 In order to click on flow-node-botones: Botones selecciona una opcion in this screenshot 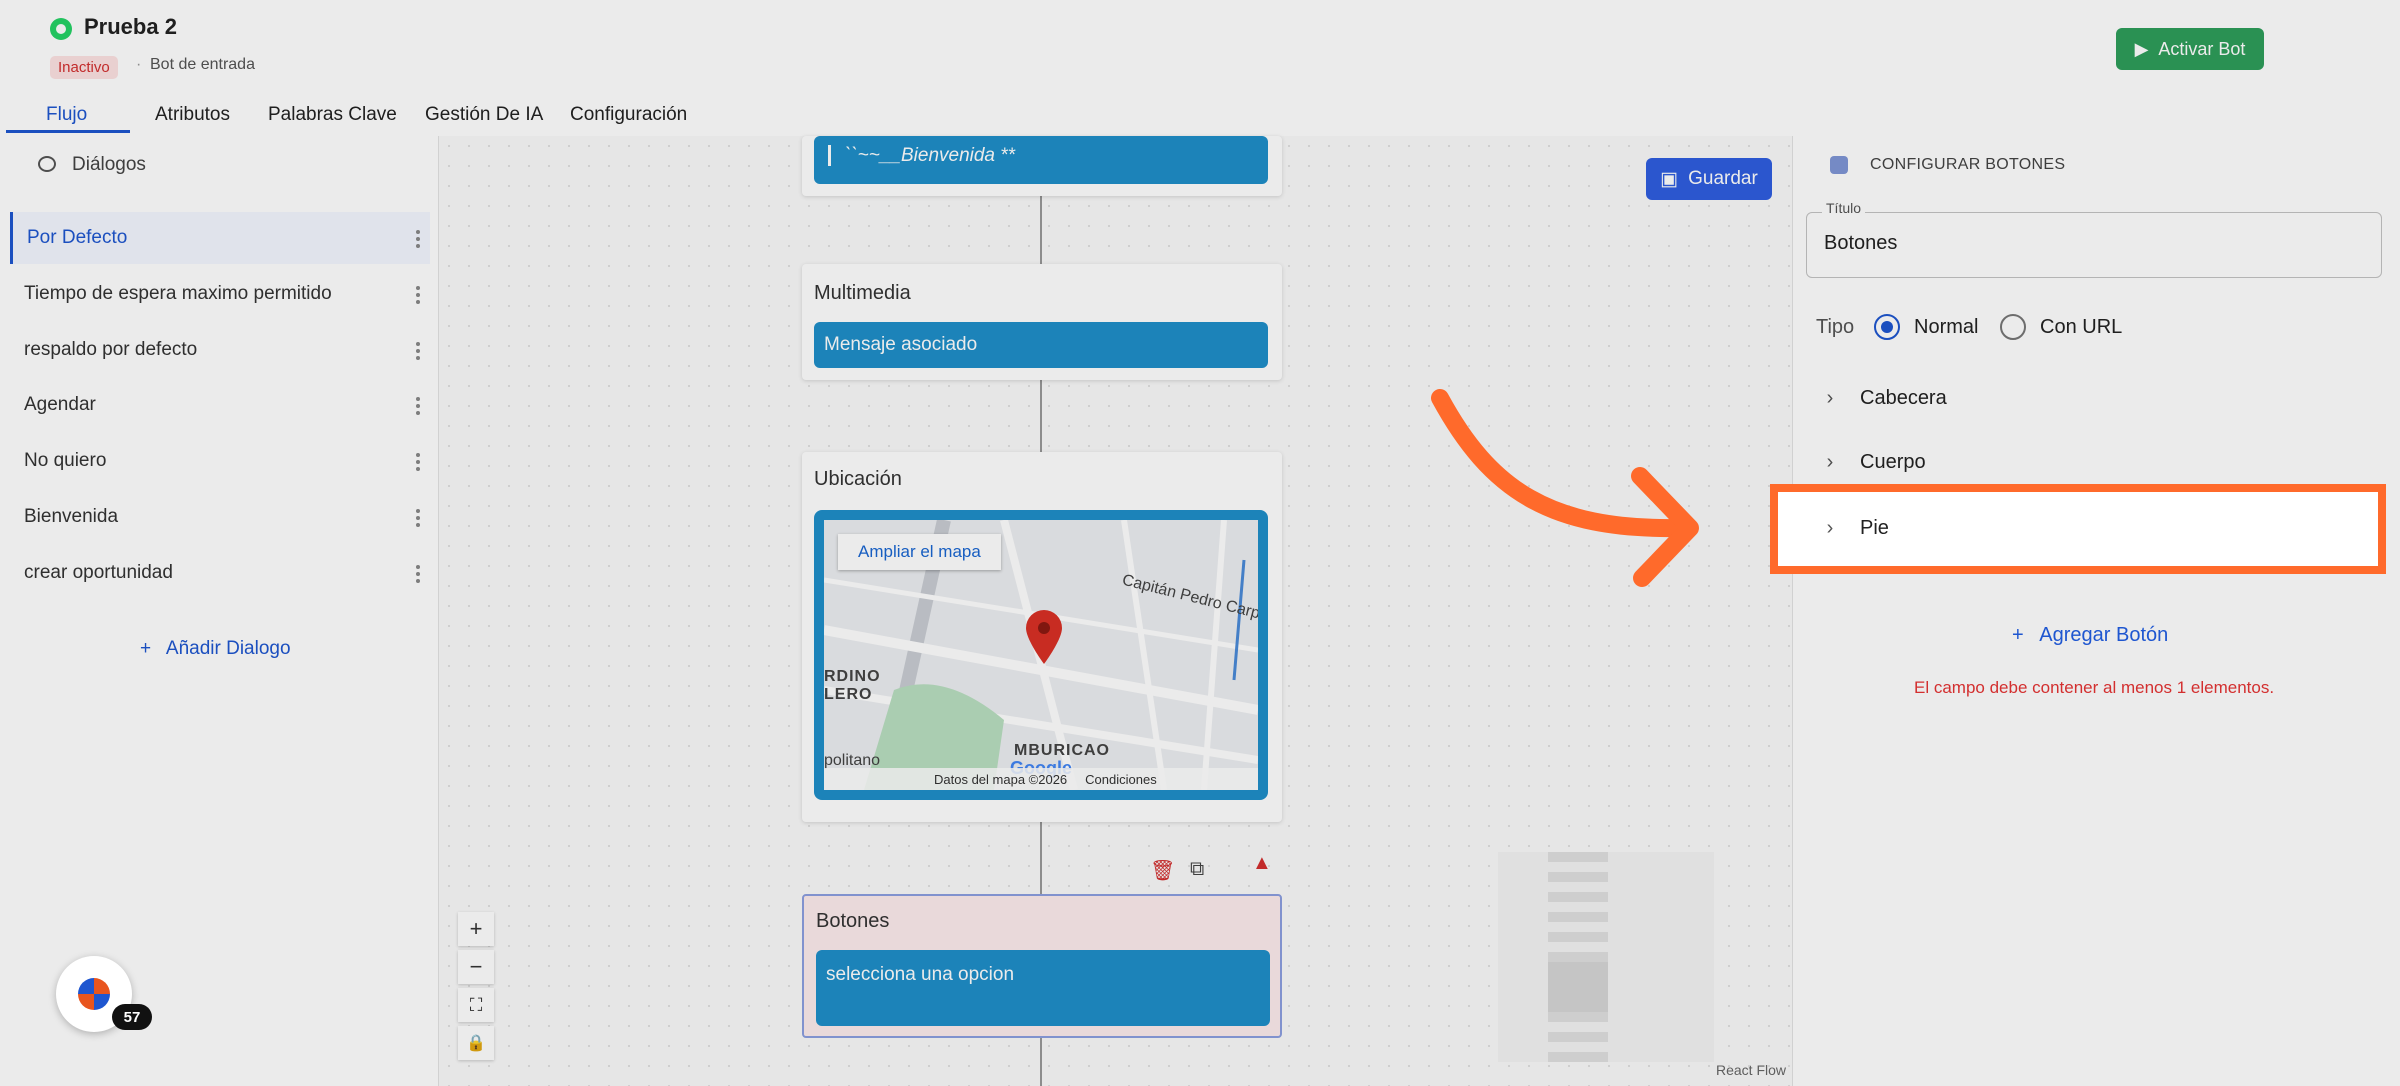, I will do `click(1042, 966)`.